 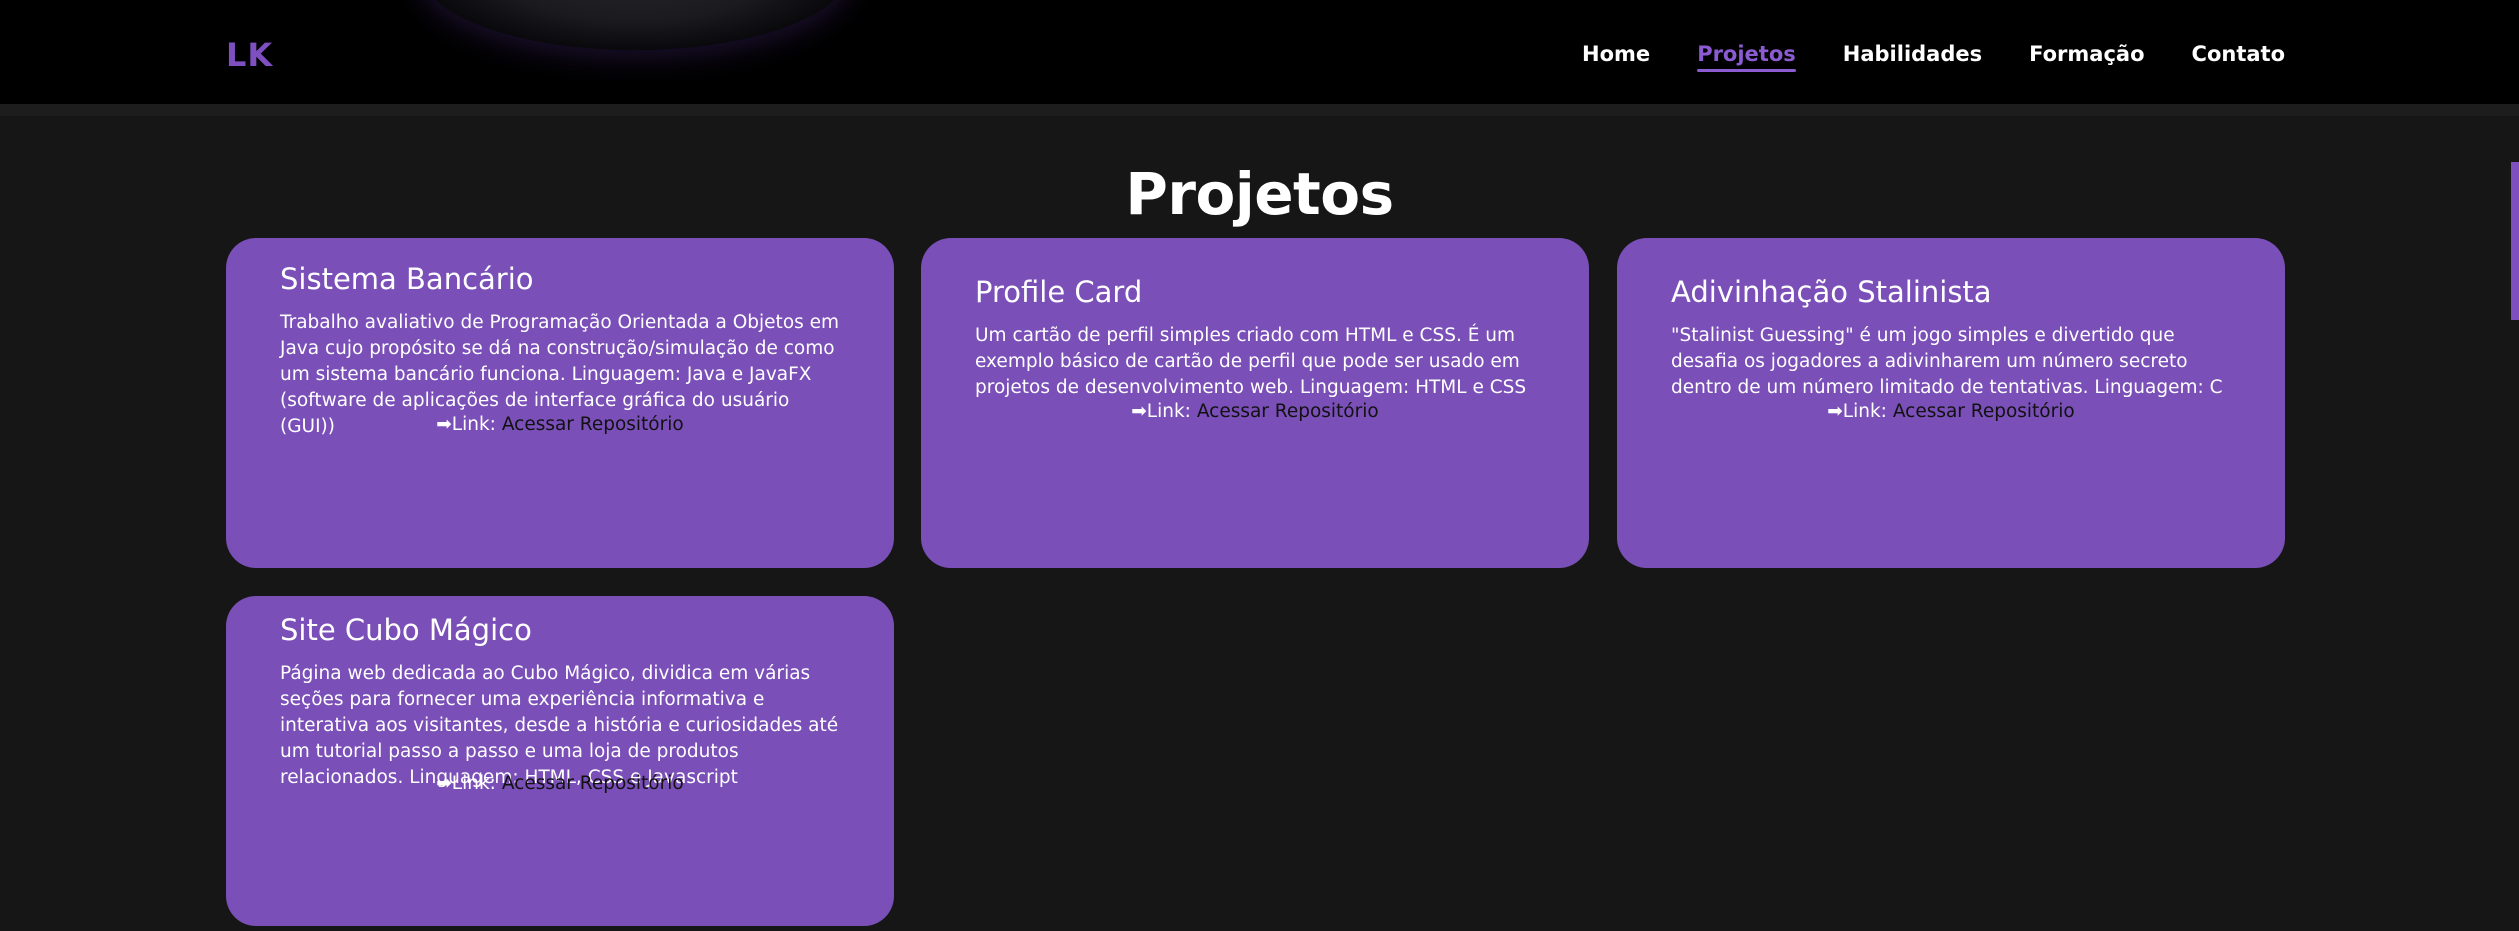 I want to click on nav-formacao: Formação, so click(x=2086, y=56).